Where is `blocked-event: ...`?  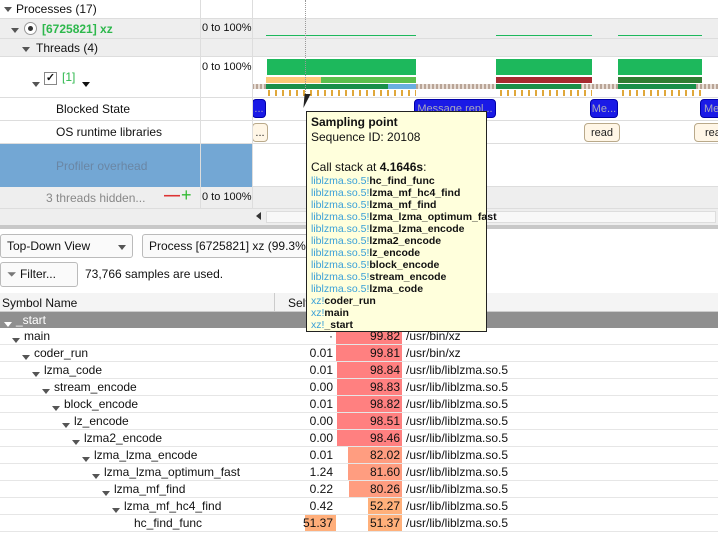
blocked-event: ... is located at coordinates (259, 108).